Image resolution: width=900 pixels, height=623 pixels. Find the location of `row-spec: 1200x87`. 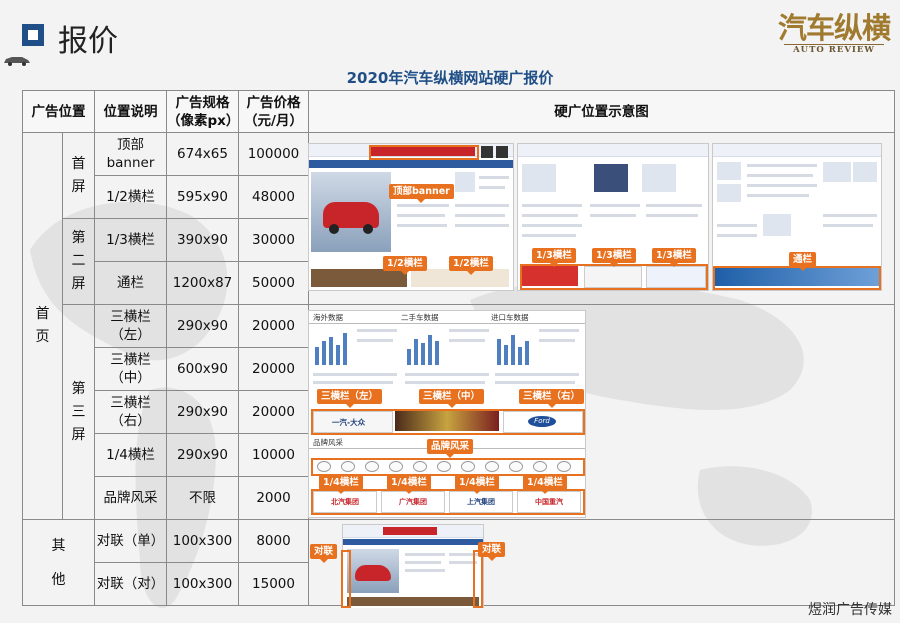

row-spec: 1200x87 is located at coordinates (202, 283).